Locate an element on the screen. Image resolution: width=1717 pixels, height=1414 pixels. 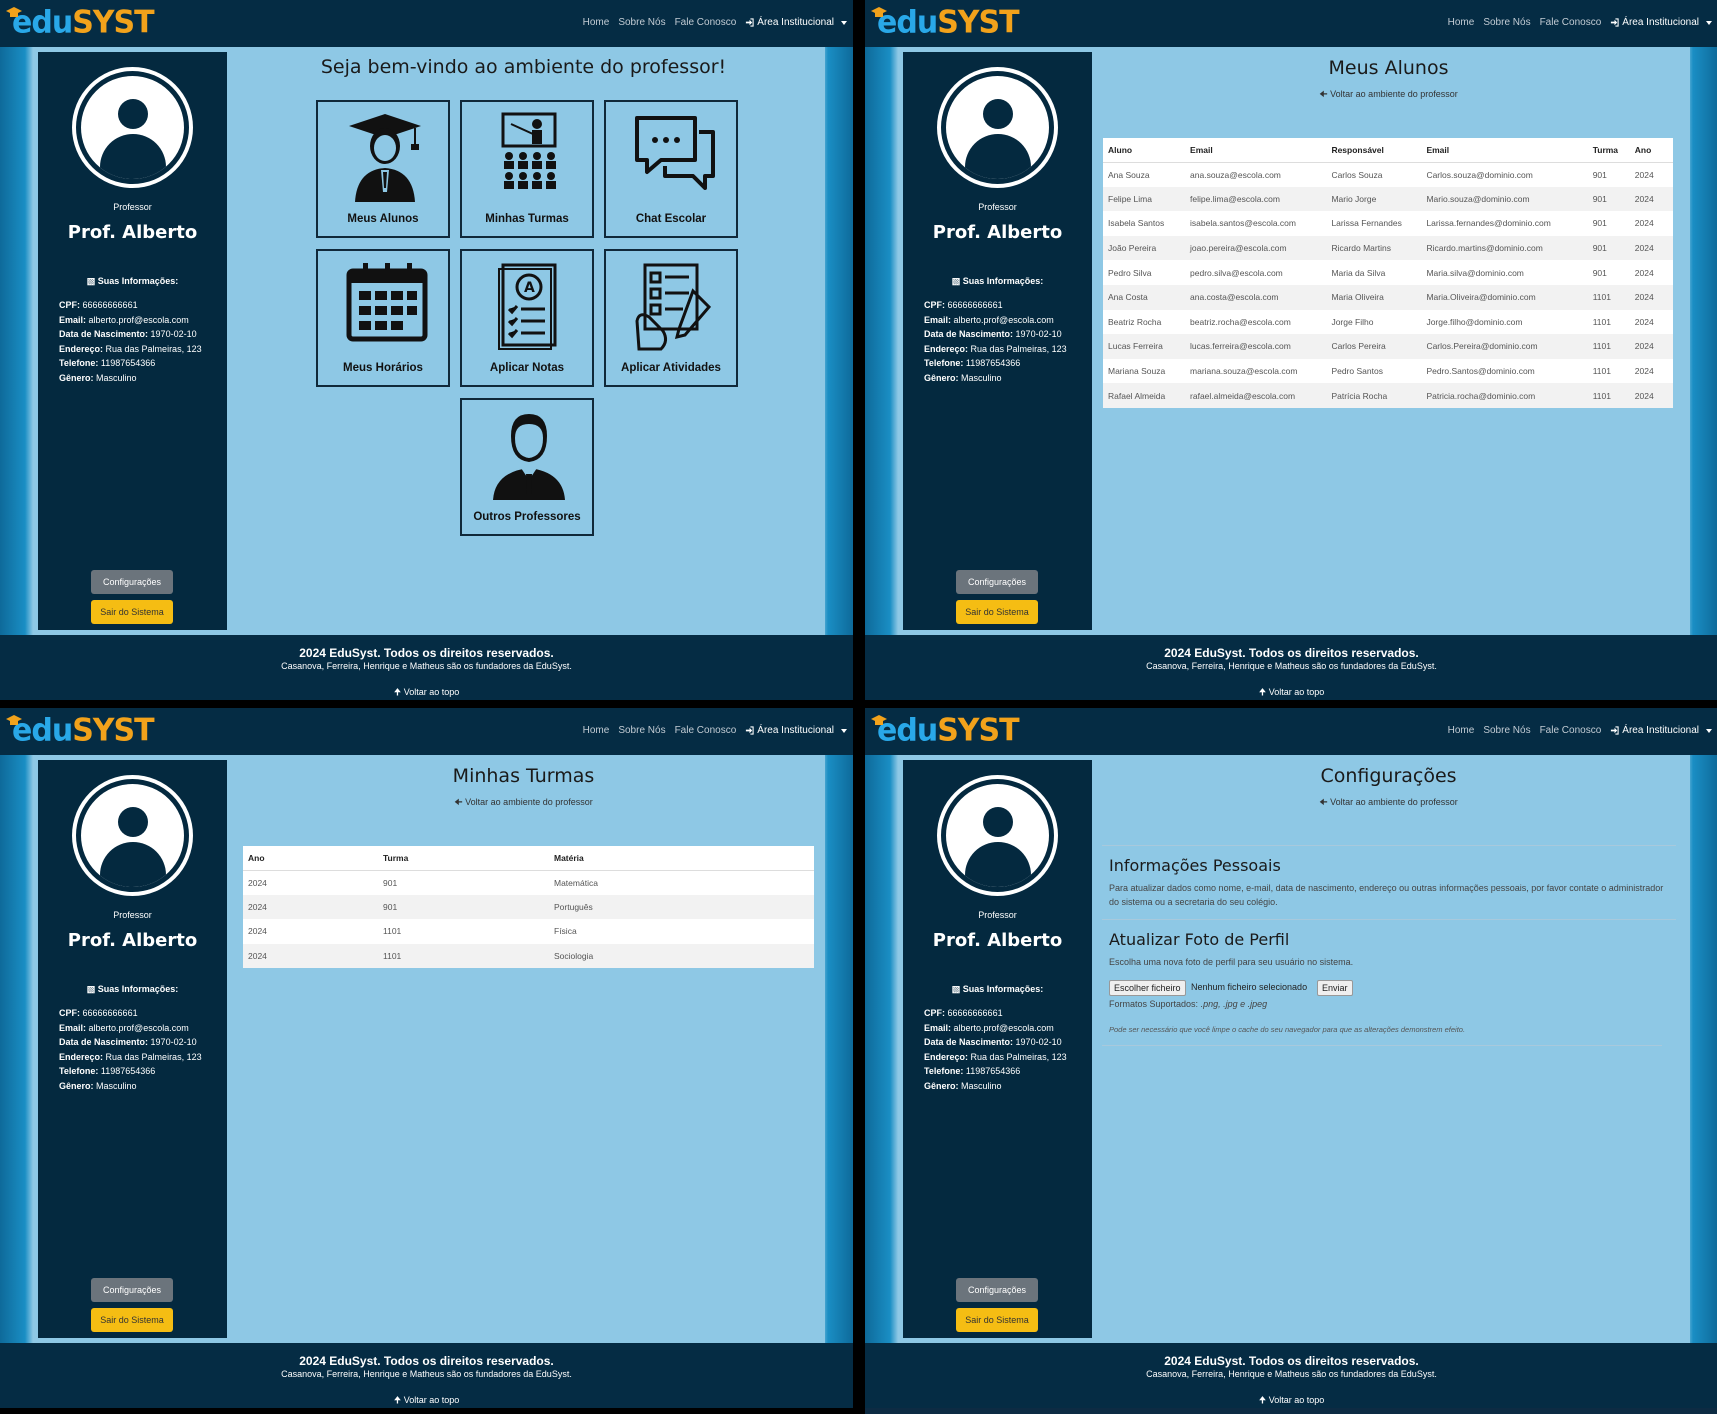
tile-school-chat: Chat Escolar is located at coordinates (671, 169).